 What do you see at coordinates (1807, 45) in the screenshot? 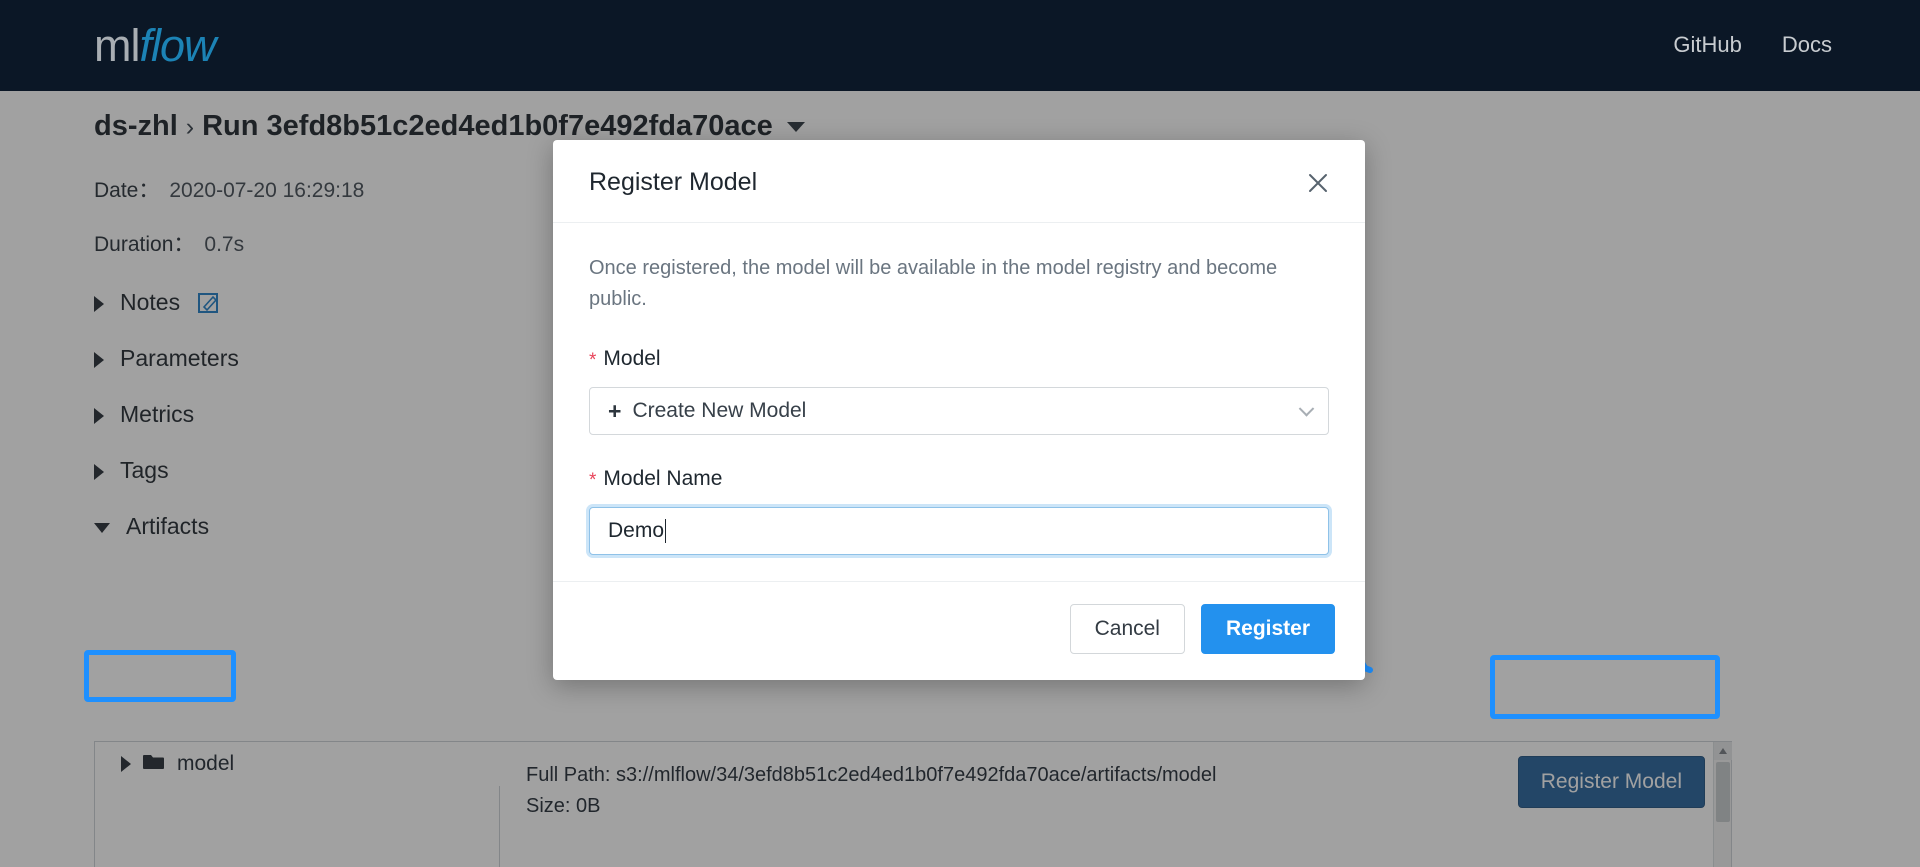
I see `nav-link-docs: Docs` at bounding box center [1807, 45].